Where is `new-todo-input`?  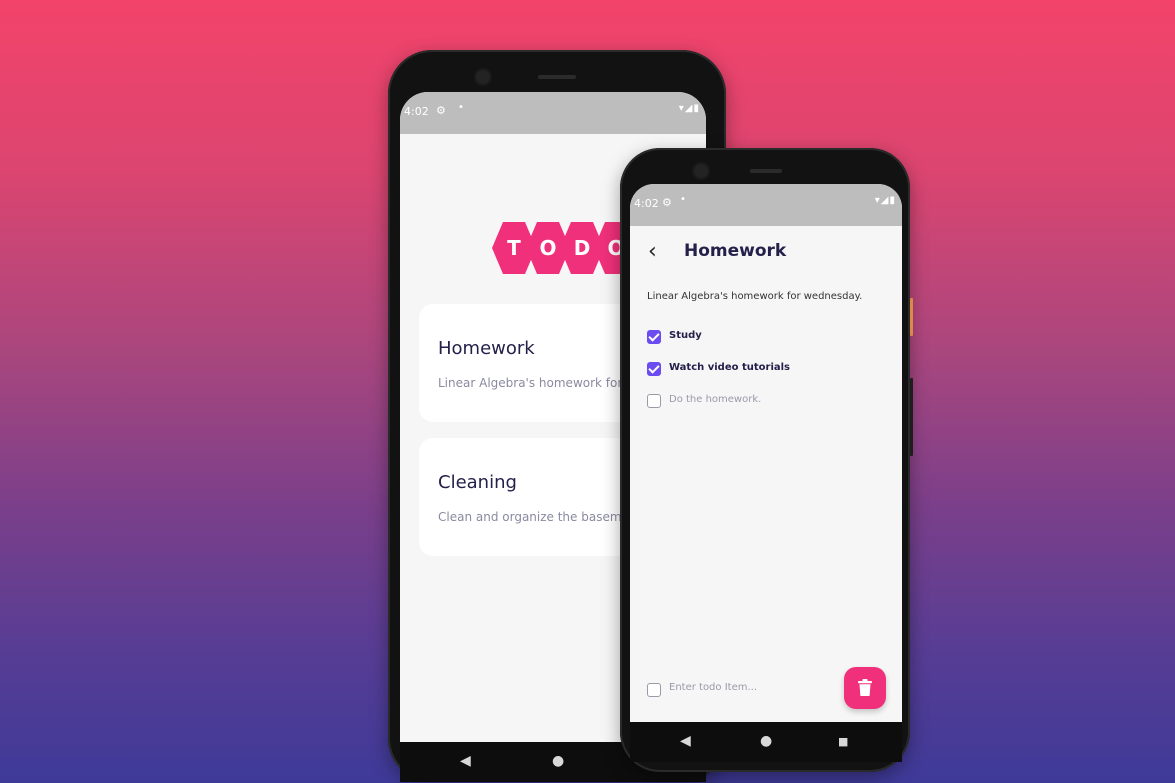 new-todo-input is located at coordinates (744, 687).